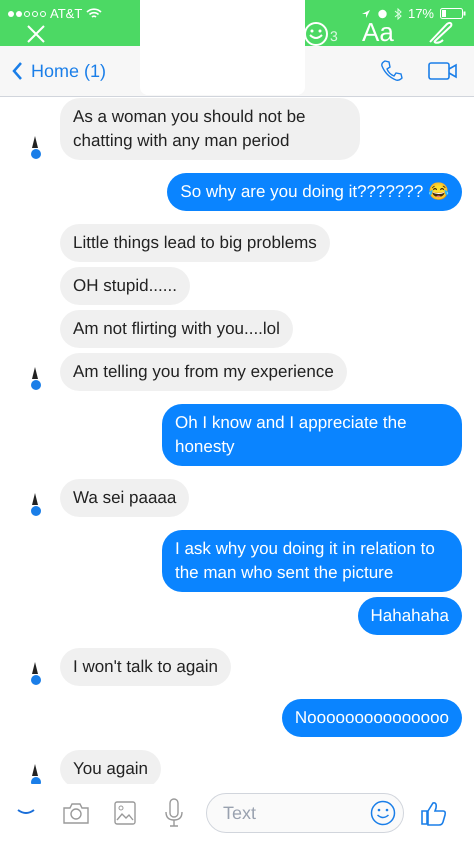 The width and height of the screenshot is (474, 842). Describe the element at coordinates (174, 813) in the screenshot. I see `microphone-icon` at that location.